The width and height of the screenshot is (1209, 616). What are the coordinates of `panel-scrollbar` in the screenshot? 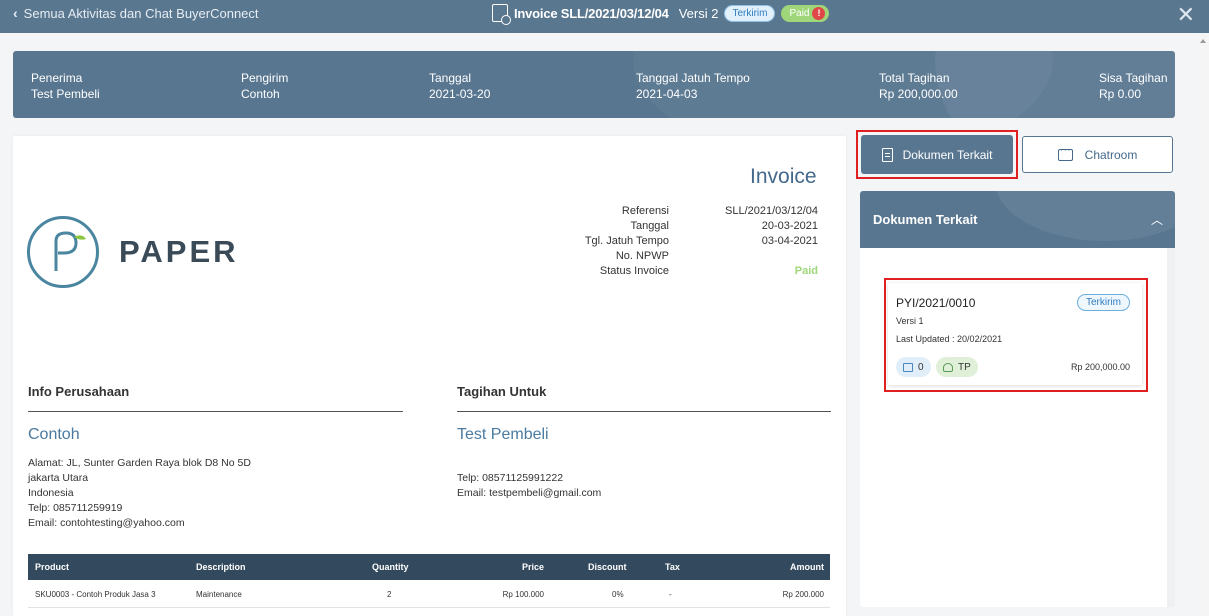 It's located at (1171, 427).